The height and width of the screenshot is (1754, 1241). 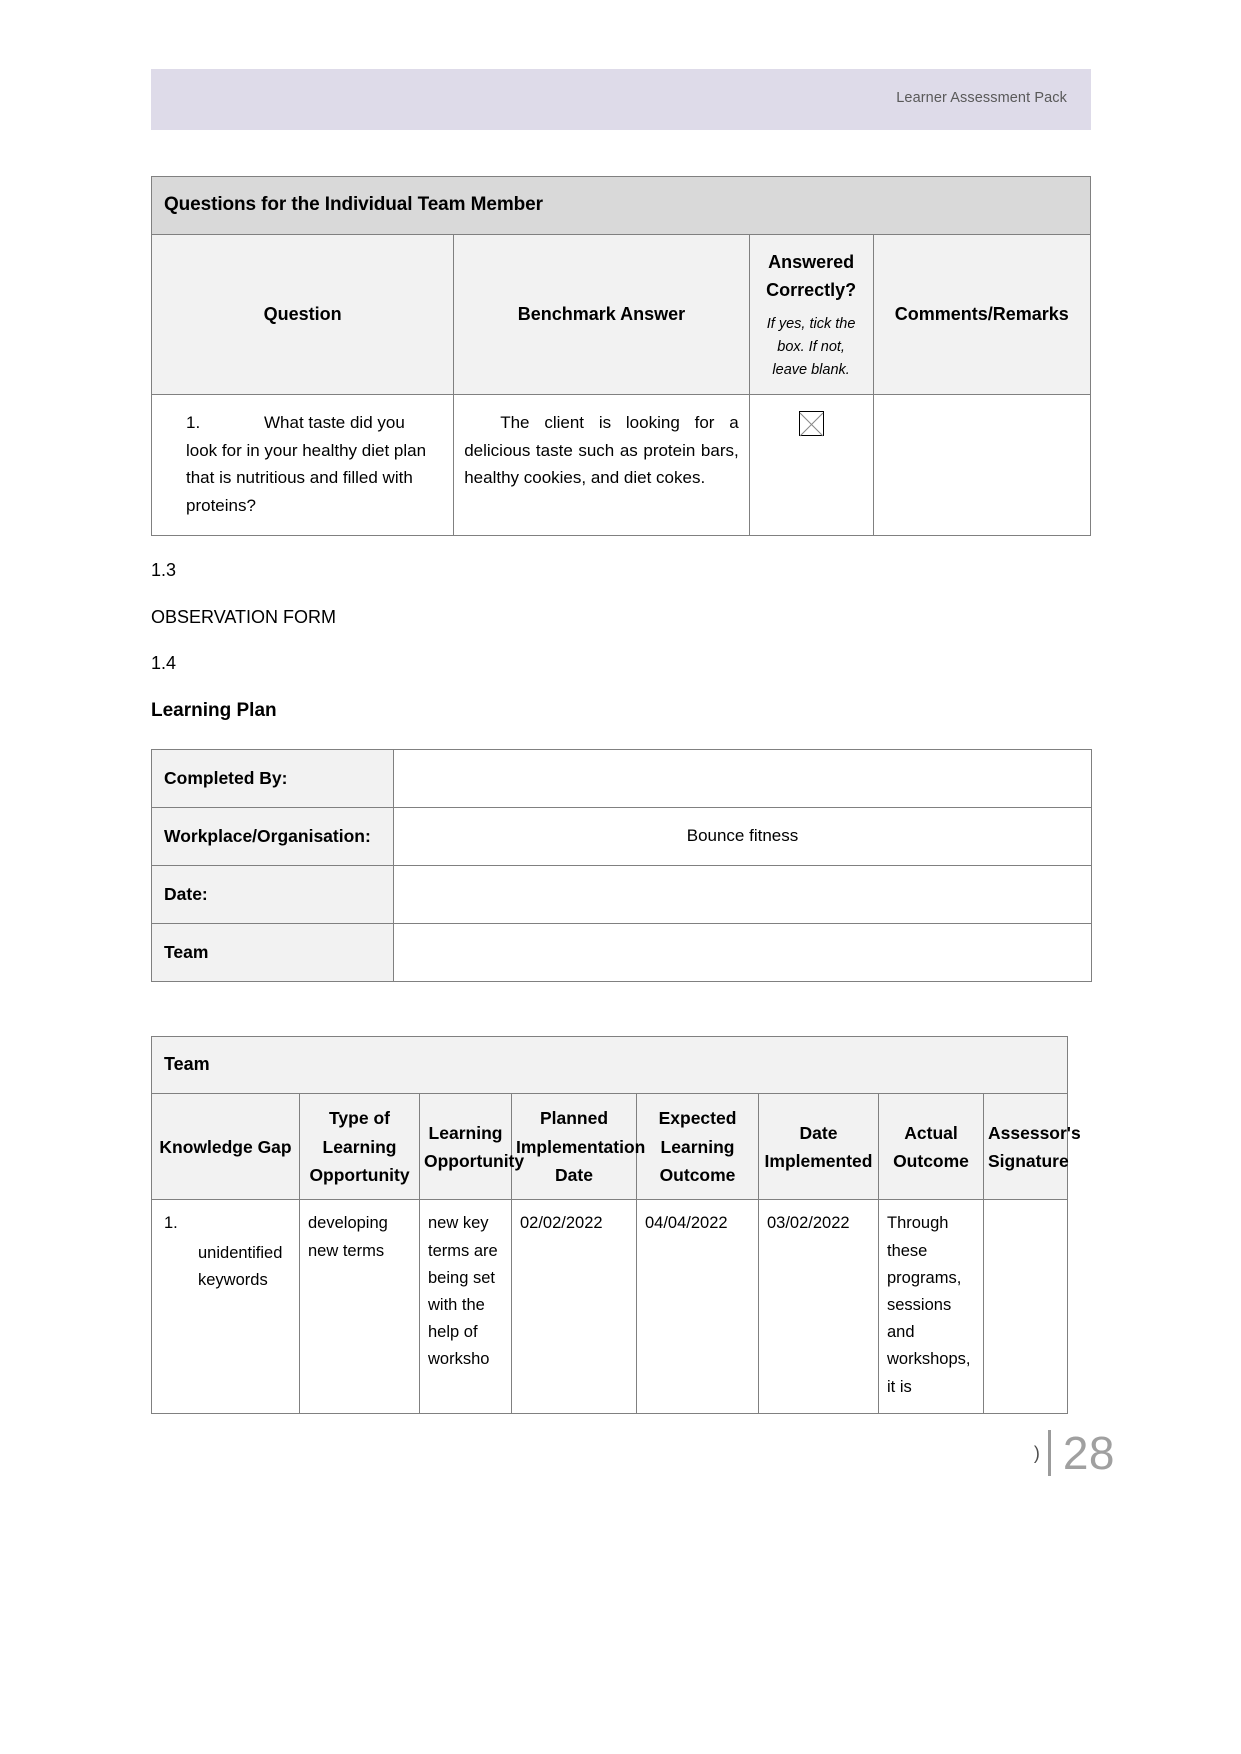 I want to click on team-table-title-row: Team, so click(x=609, y=1065).